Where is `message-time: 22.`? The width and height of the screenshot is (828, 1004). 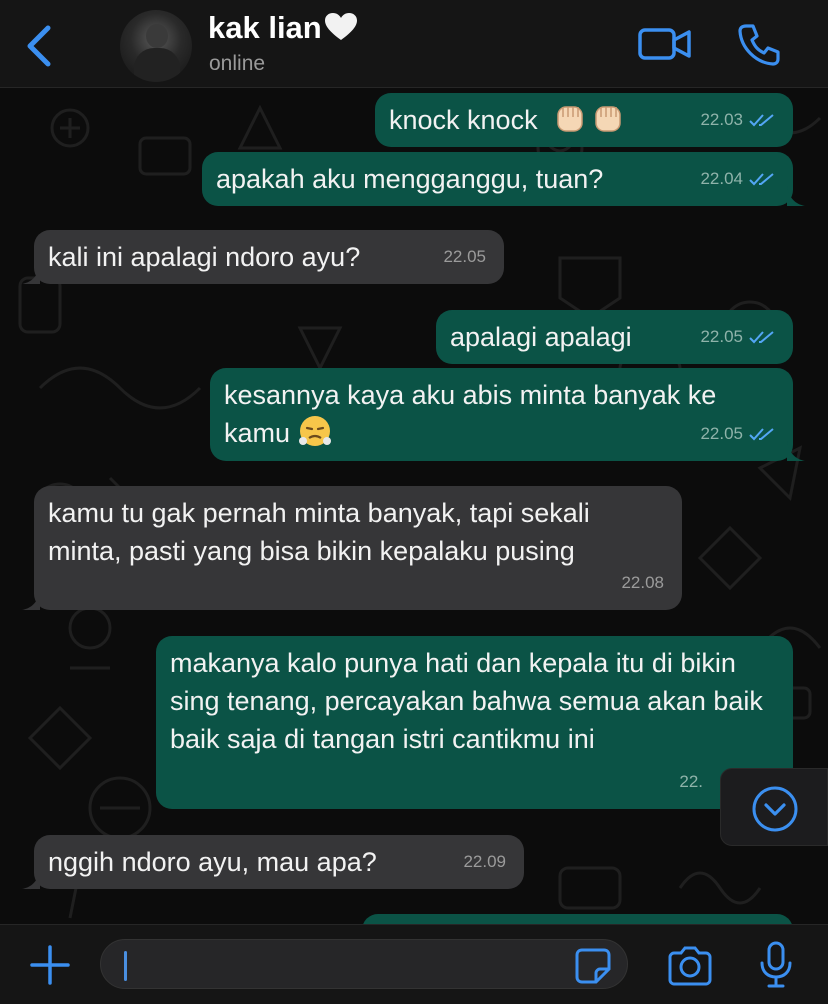 message-time: 22. is located at coordinates (691, 781).